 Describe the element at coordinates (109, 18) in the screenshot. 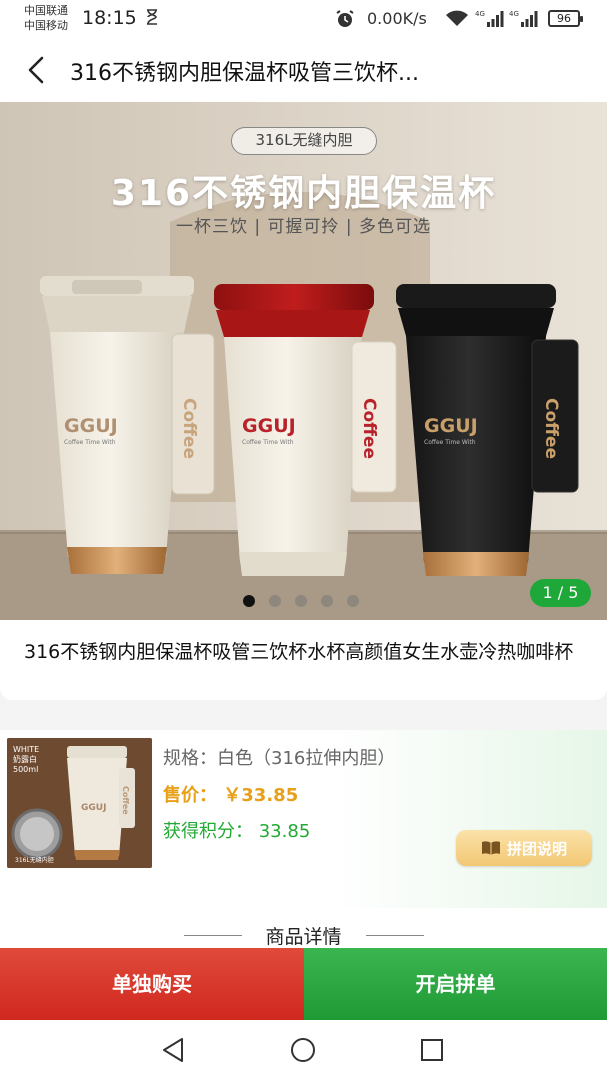

I see `status-time: 18:15` at that location.